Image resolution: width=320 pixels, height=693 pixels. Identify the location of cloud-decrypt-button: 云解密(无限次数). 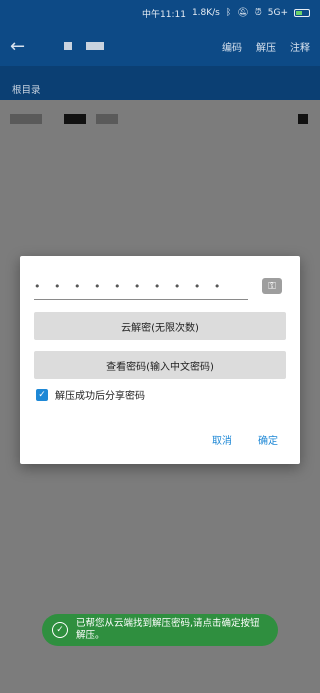
(160, 326).